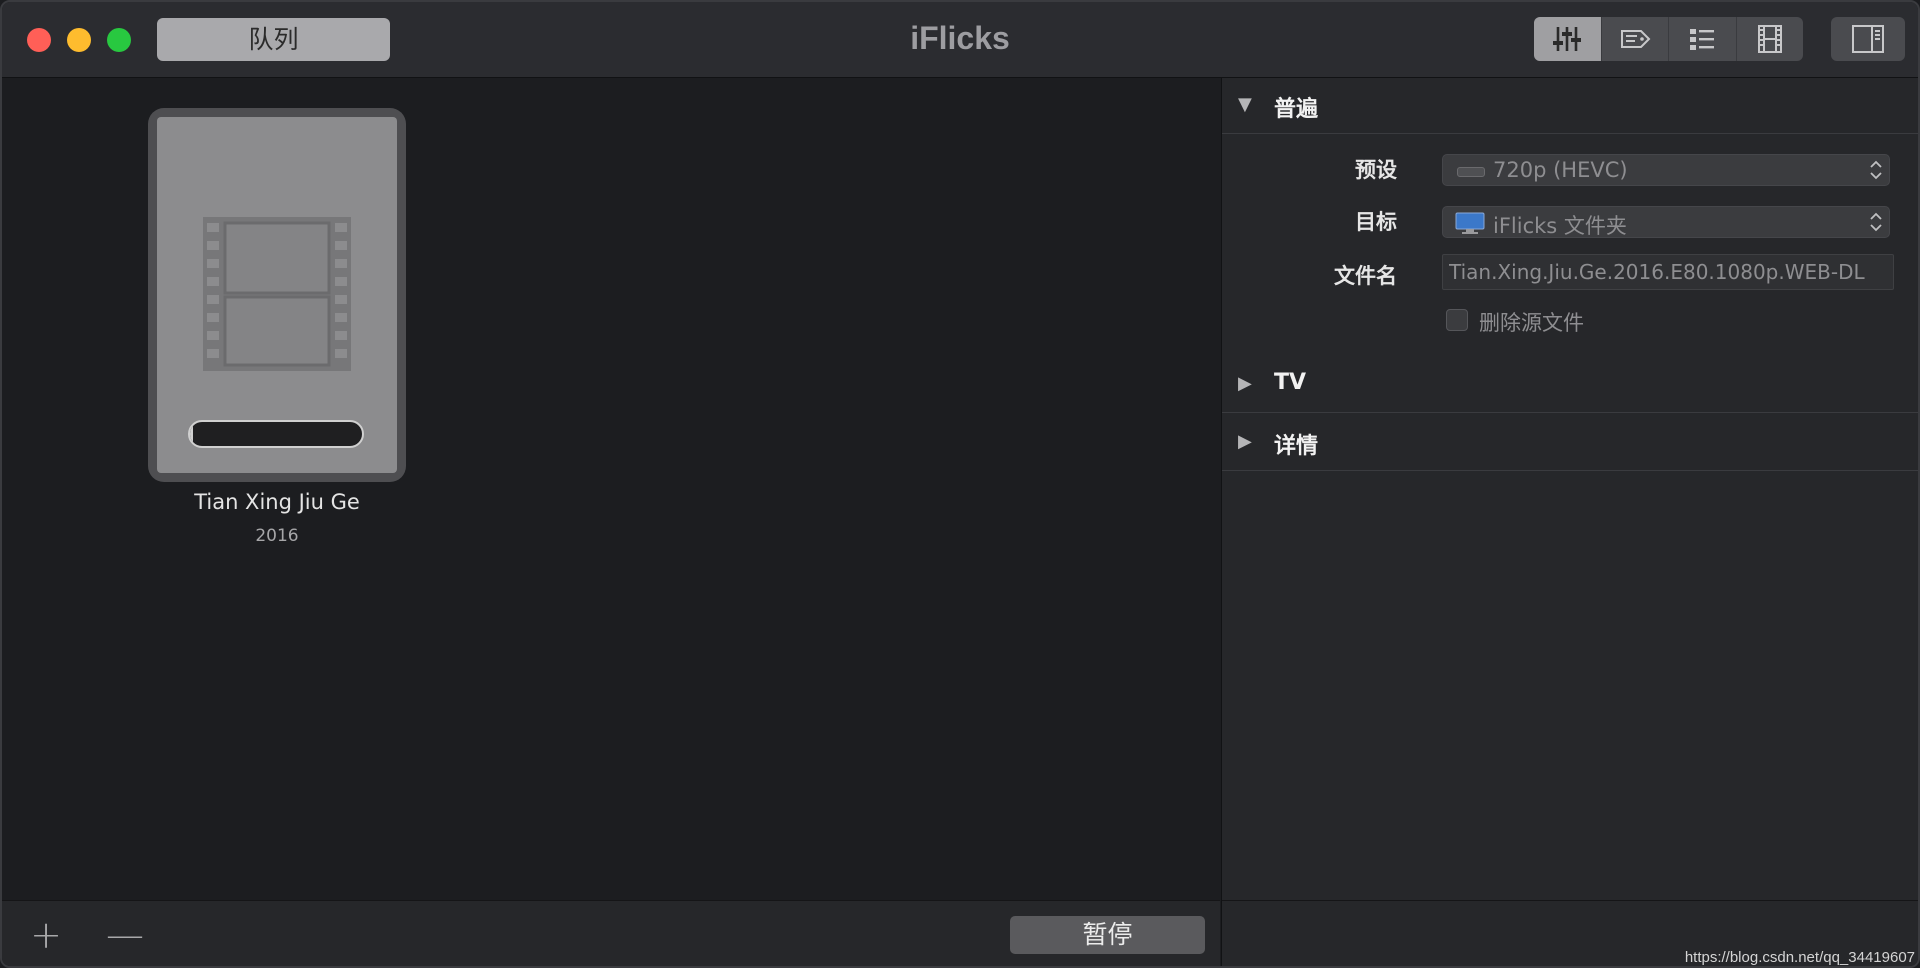 This screenshot has height=968, width=1920. What do you see at coordinates (1531, 323) in the screenshot?
I see `delete-source-label: 删除源文件` at bounding box center [1531, 323].